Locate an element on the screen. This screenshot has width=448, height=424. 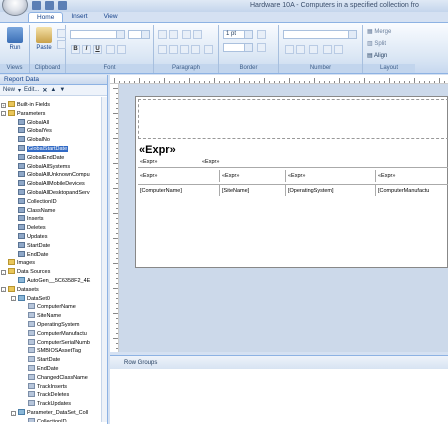
bold-button: B is located at coordinates (75, 49).